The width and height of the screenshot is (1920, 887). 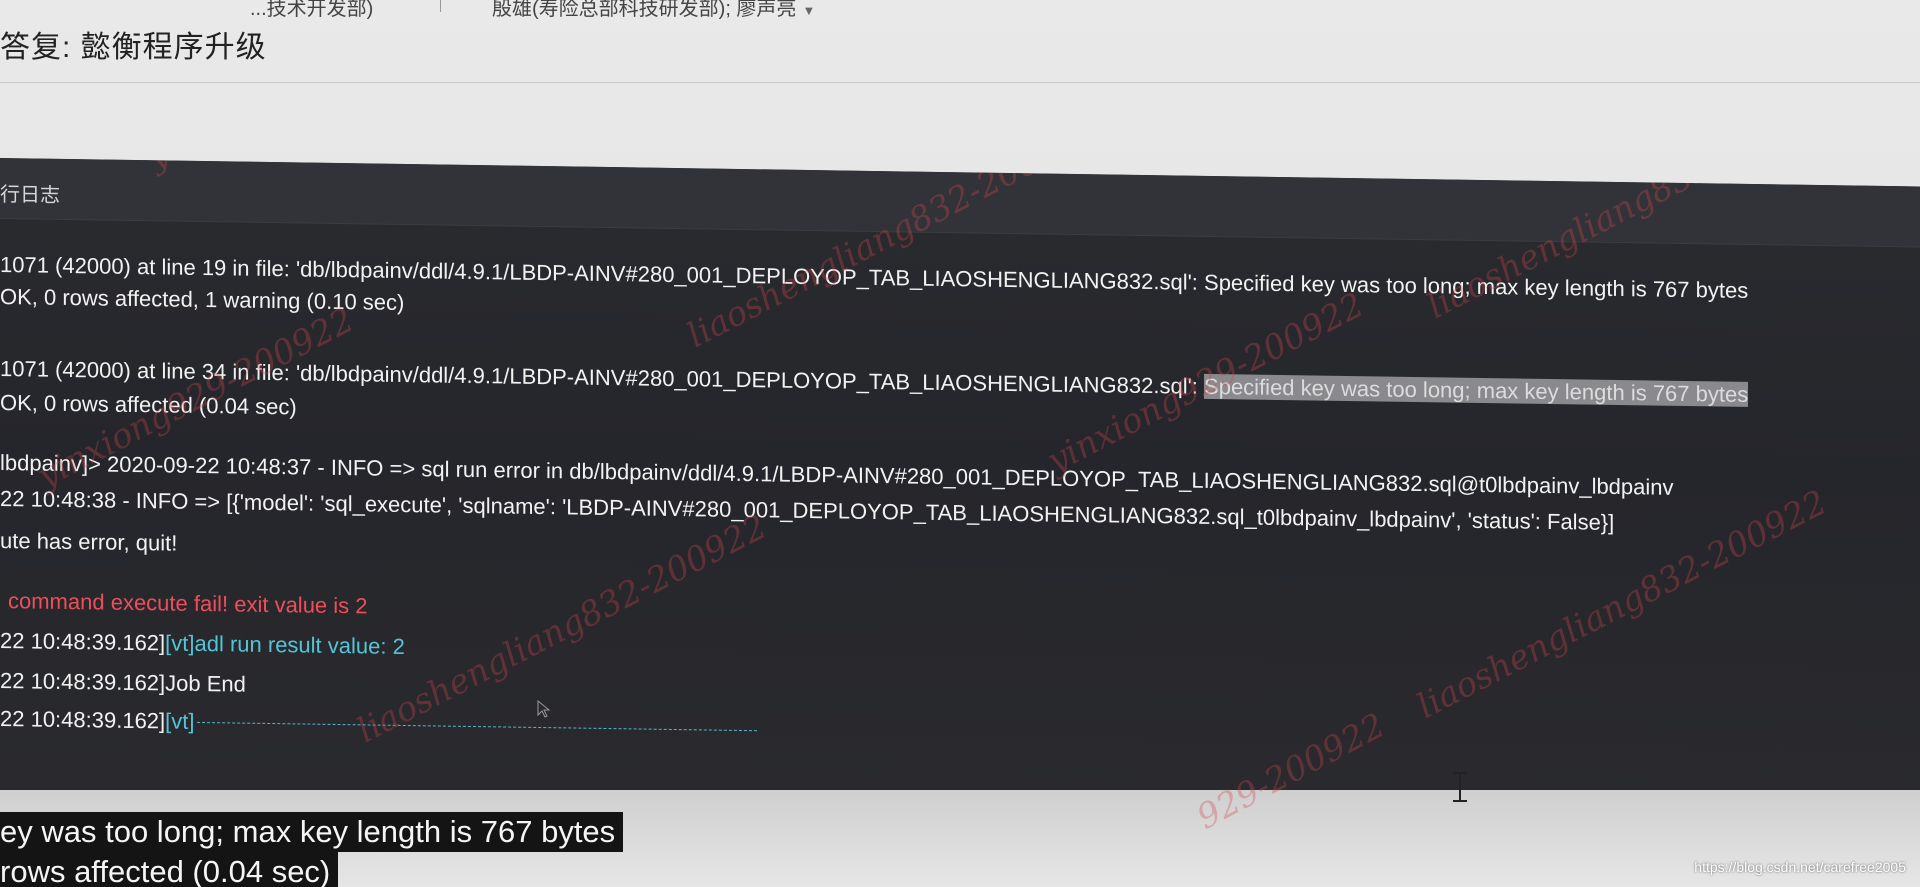 What do you see at coordinates (1800, 867) in the screenshot?
I see `source-url: https://blog.csdn.net/carefree2005` at bounding box center [1800, 867].